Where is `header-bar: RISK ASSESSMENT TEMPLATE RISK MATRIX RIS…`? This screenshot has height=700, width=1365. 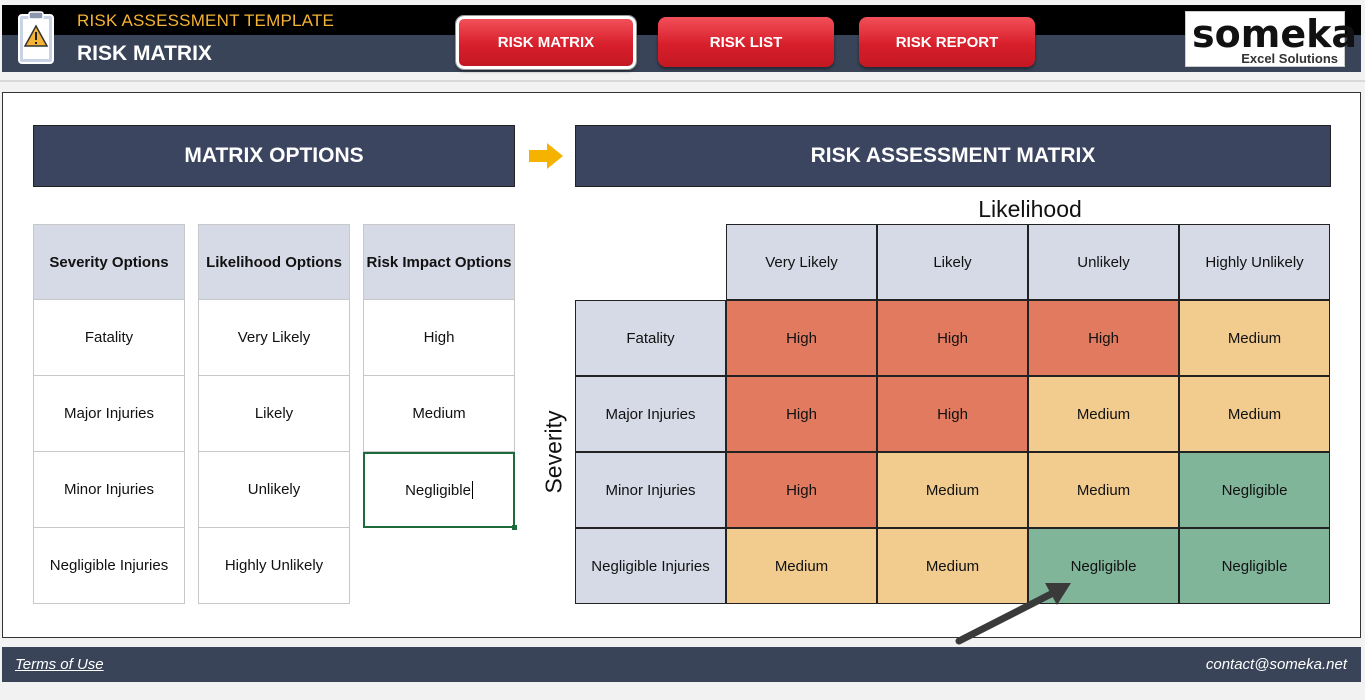
header-bar: RISK ASSESSMENT TEMPLATE RISK MATRIX RIS… is located at coordinates (681, 38).